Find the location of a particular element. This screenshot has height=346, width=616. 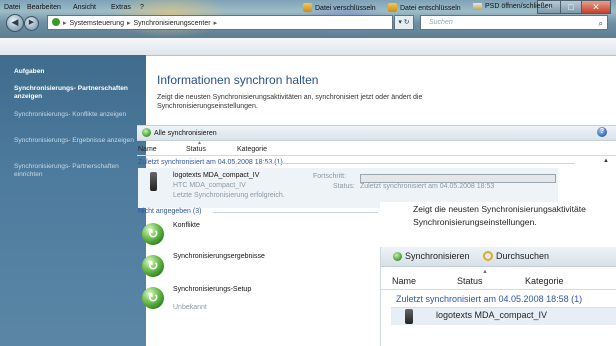

help-icon: ? is located at coordinates (602, 132).